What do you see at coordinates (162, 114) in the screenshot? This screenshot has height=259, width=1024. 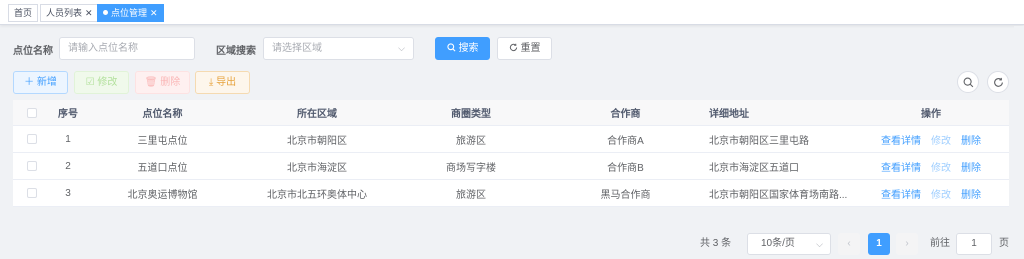 I see `header-name: 点位名称` at bounding box center [162, 114].